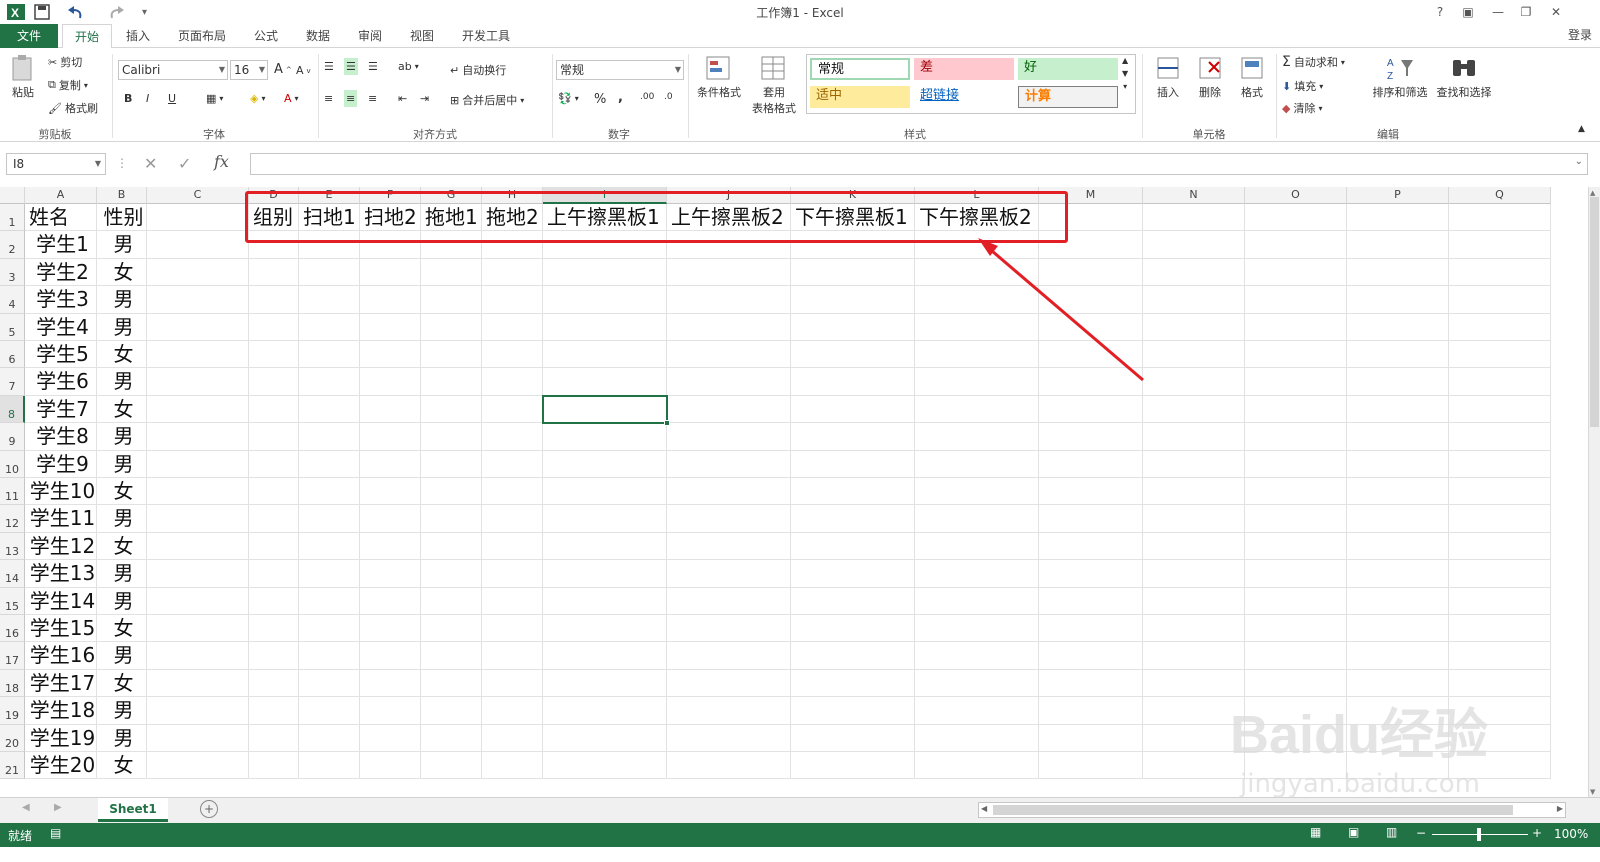 This screenshot has height=862, width=1600. Describe the element at coordinates (860, 69) in the screenshot. I see `style-normal: 常规` at that location.